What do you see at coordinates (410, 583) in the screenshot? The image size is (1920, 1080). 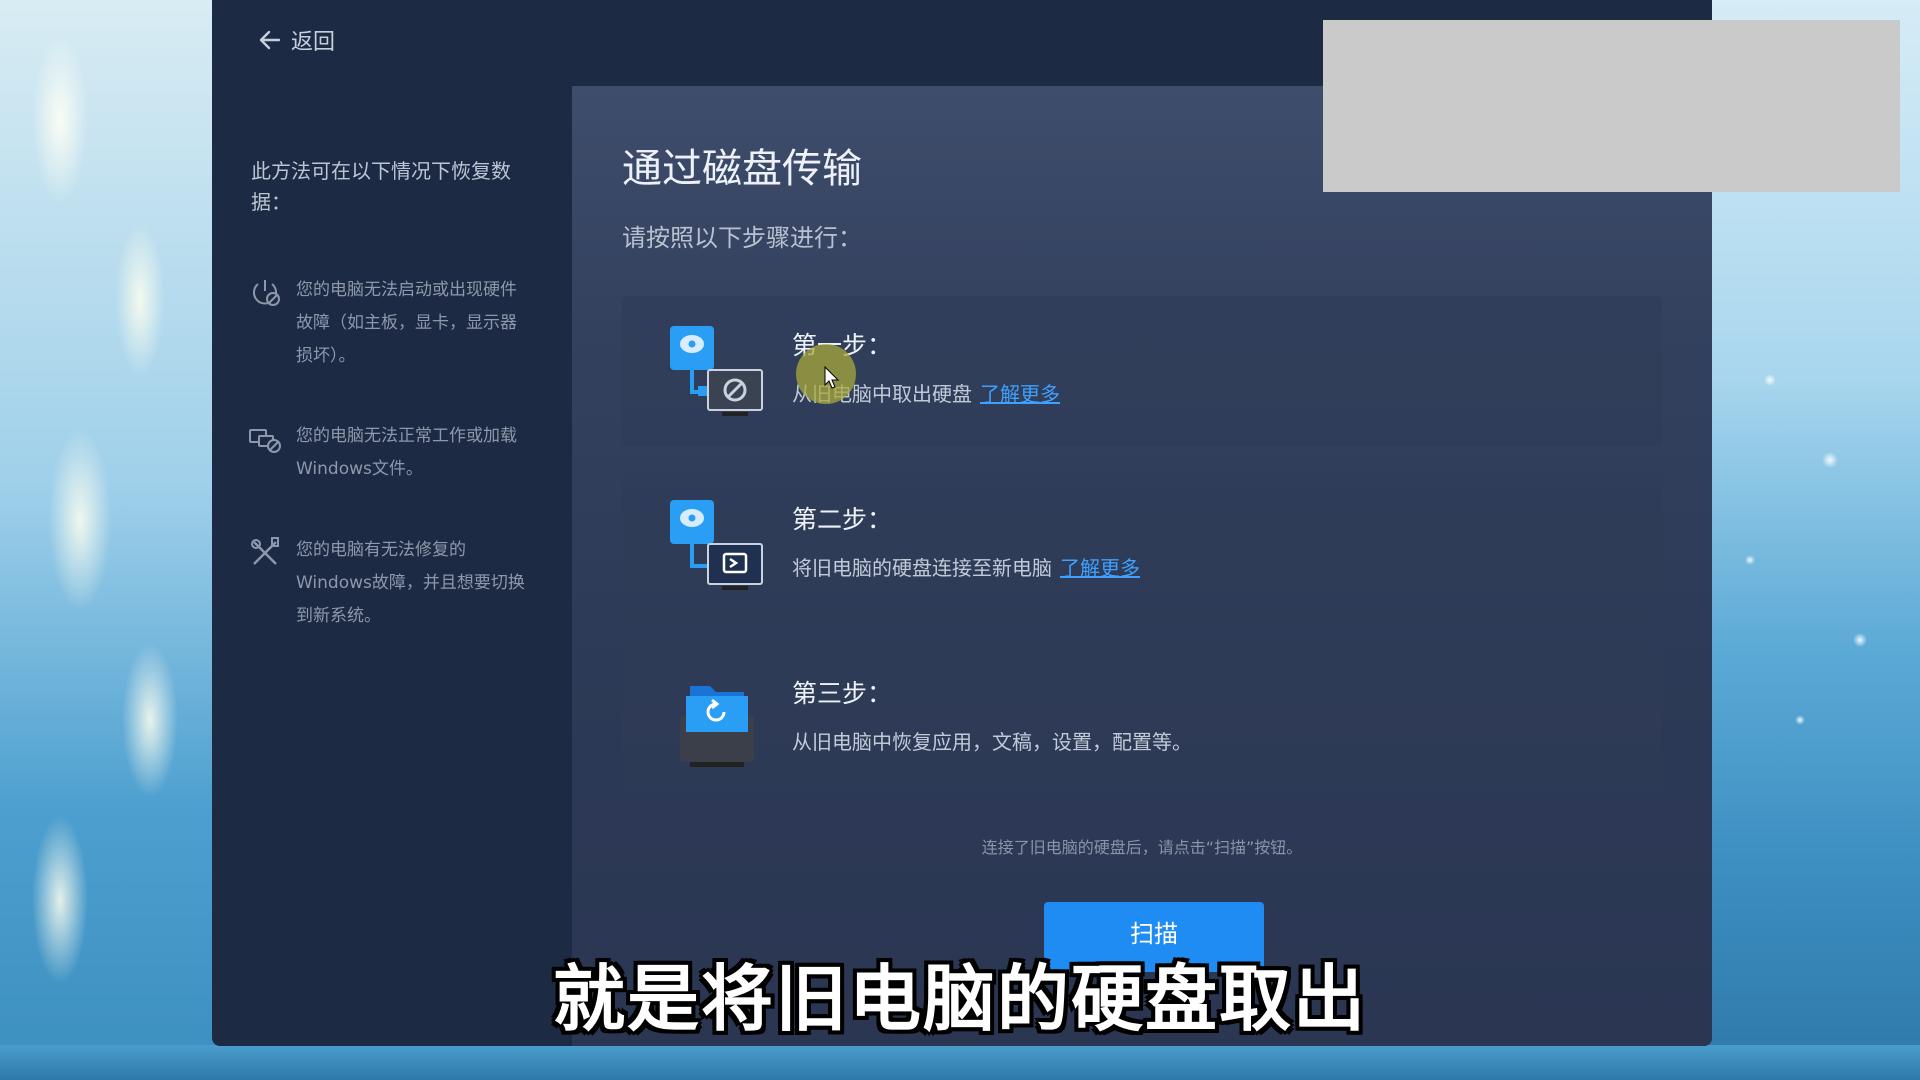 I see `condition-text: 您的电脑有无法修复的Windows故障，并且想要切换到新系统。` at bounding box center [410, 583].